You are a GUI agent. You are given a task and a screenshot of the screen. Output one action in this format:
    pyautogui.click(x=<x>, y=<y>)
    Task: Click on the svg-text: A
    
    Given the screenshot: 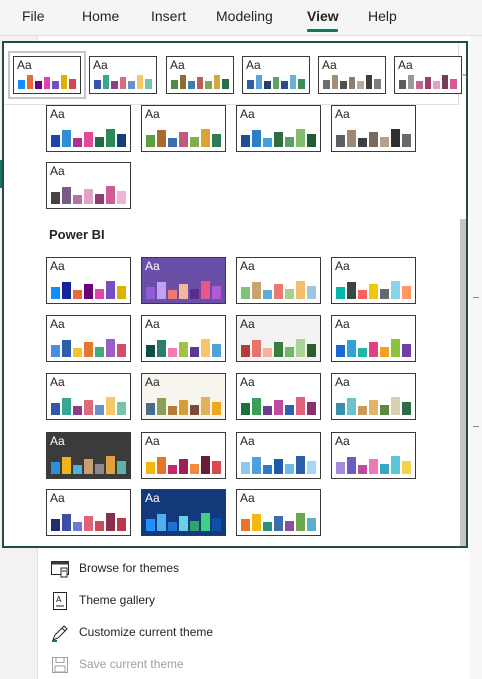 What is the action you would take?
    pyautogui.click(x=59, y=599)
    